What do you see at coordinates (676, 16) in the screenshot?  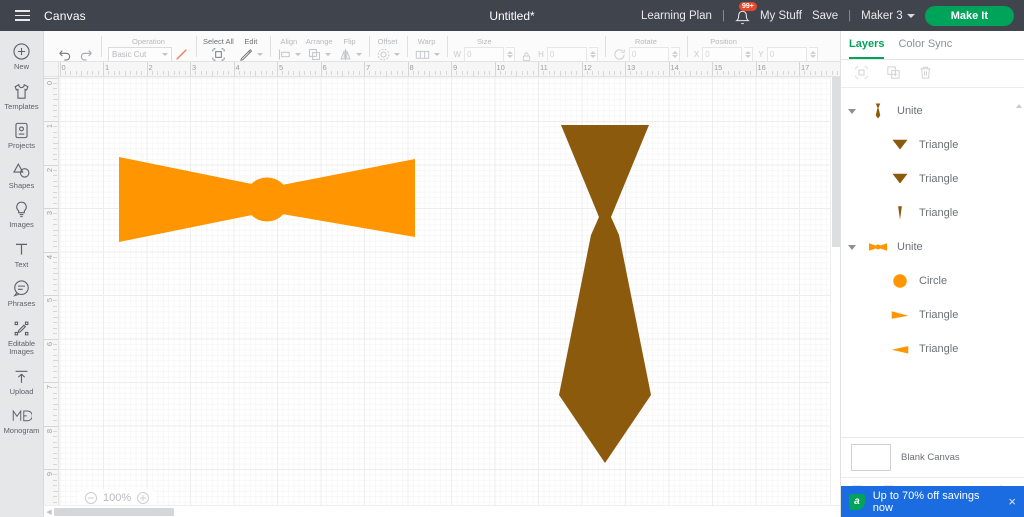 I see `learning-plan-link: Learning Plan` at bounding box center [676, 16].